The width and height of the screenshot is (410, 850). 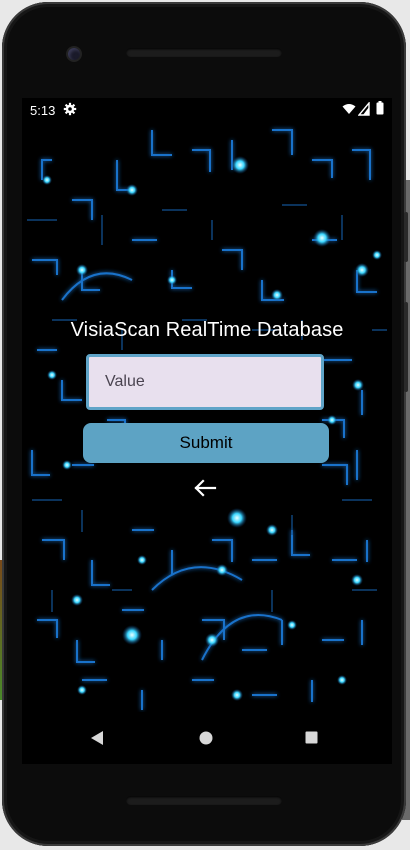 I want to click on gear-icon, so click(x=70, y=109).